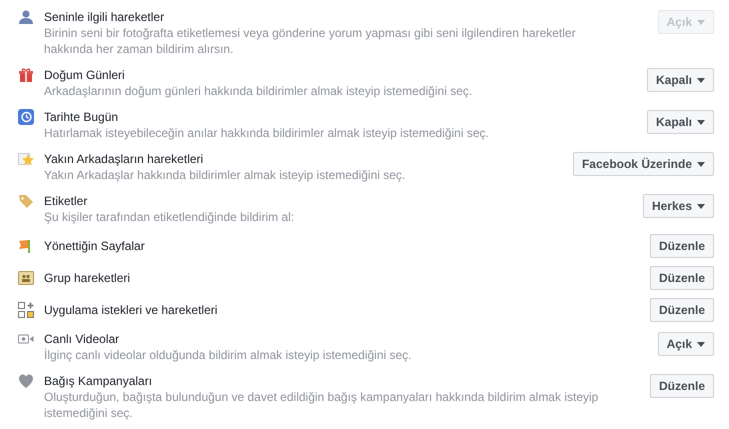 The image size is (729, 429). I want to click on gift-icon, so click(26, 75).